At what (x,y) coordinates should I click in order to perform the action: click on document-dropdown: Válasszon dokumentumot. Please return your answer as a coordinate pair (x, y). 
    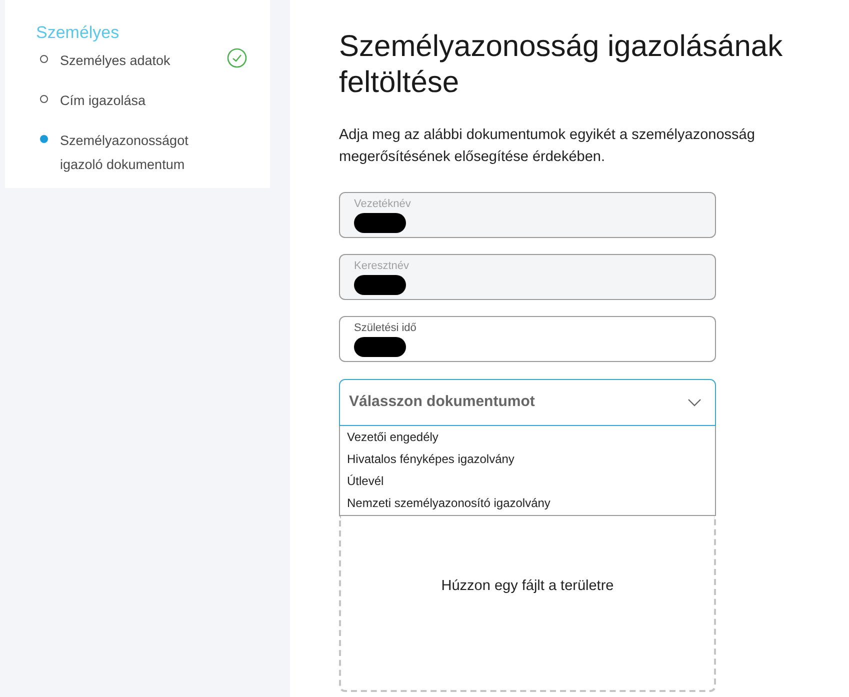
    Looking at the image, I should click on (527, 402).